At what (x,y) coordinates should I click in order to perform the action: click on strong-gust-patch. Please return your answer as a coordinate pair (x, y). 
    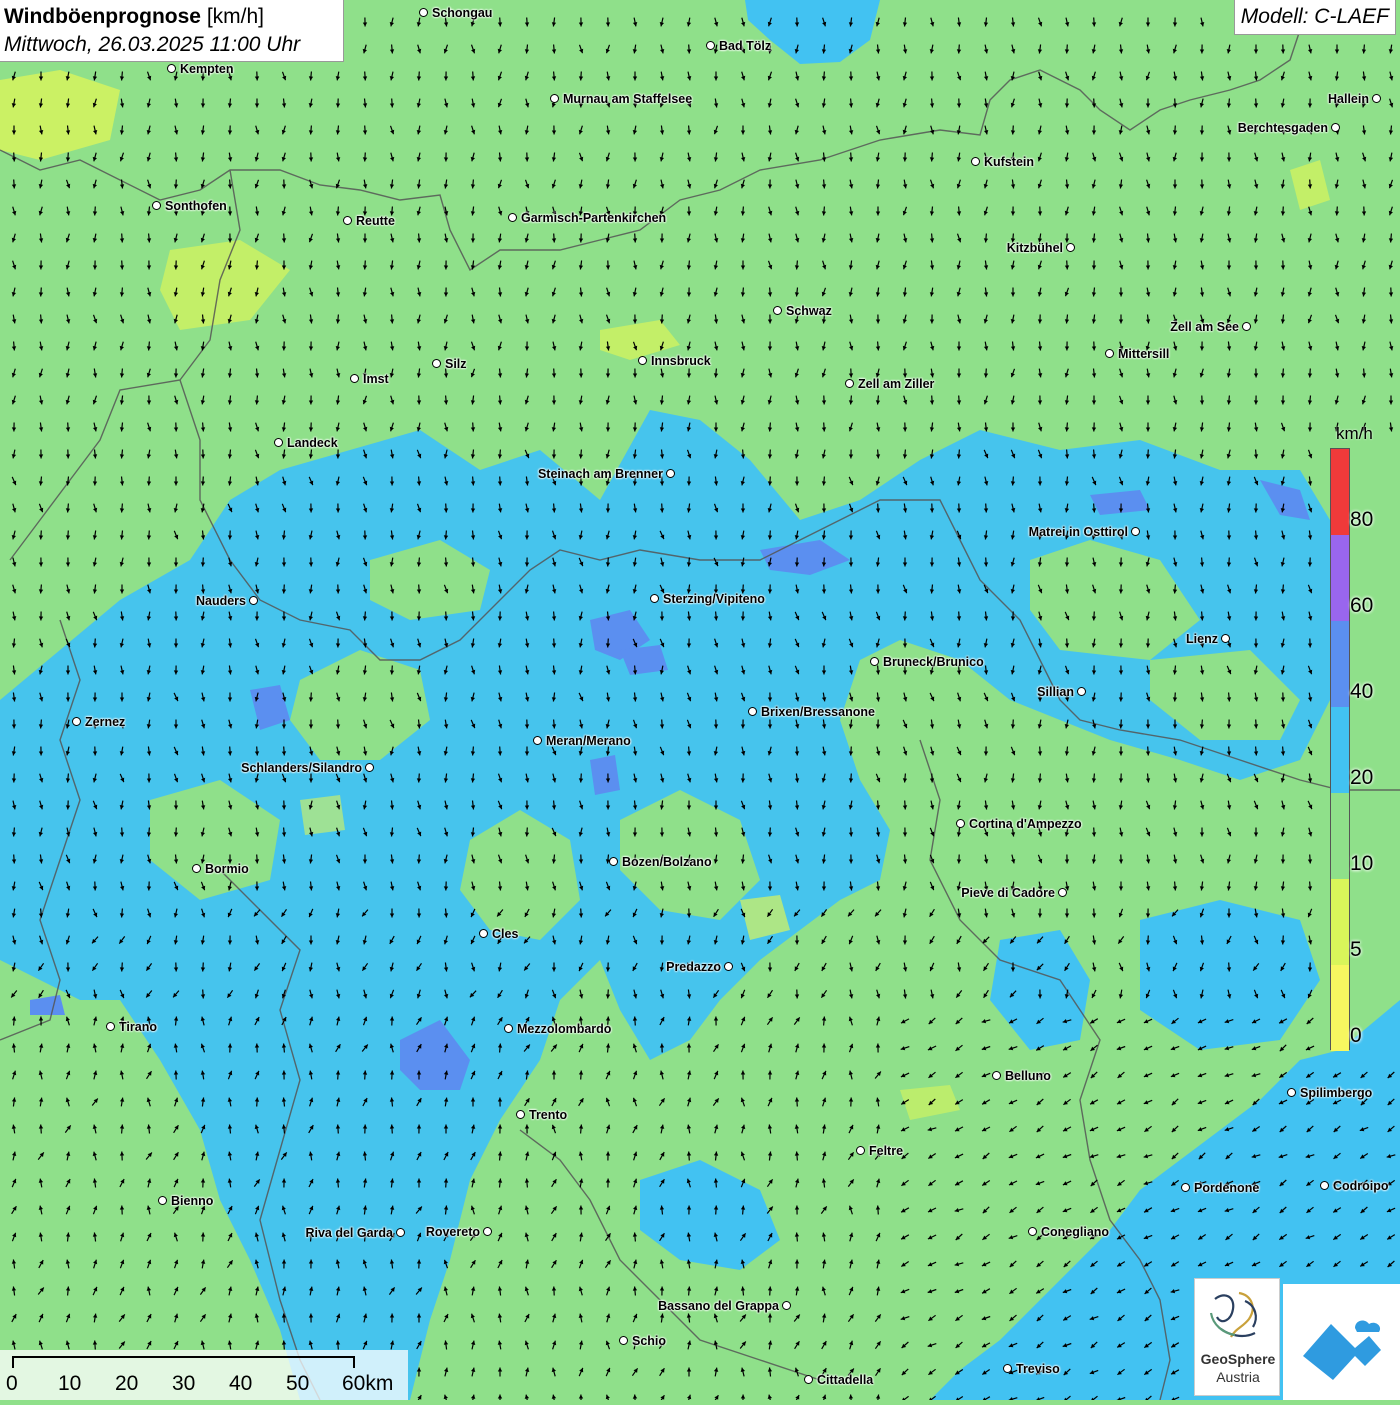
    Looking at the image, I should click on (605, 775).